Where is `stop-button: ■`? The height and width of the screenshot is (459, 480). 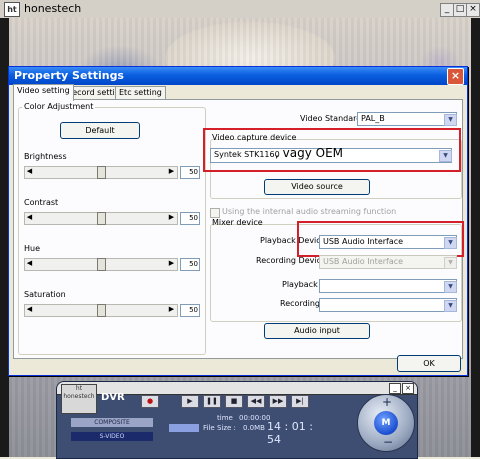
stop-button: ■ is located at coordinates (234, 401).